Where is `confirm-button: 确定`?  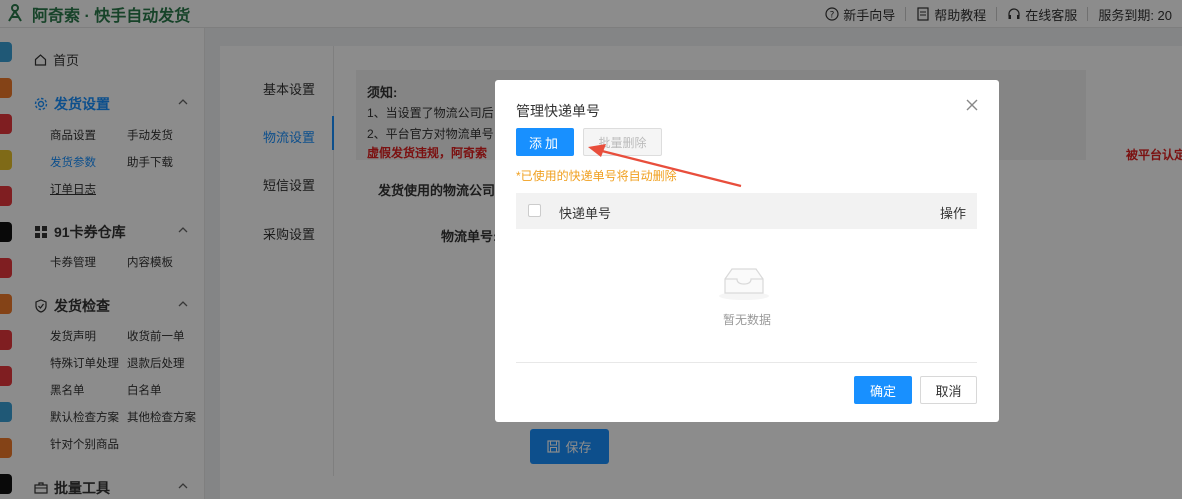
confirm-button: 确定 is located at coordinates (883, 390).